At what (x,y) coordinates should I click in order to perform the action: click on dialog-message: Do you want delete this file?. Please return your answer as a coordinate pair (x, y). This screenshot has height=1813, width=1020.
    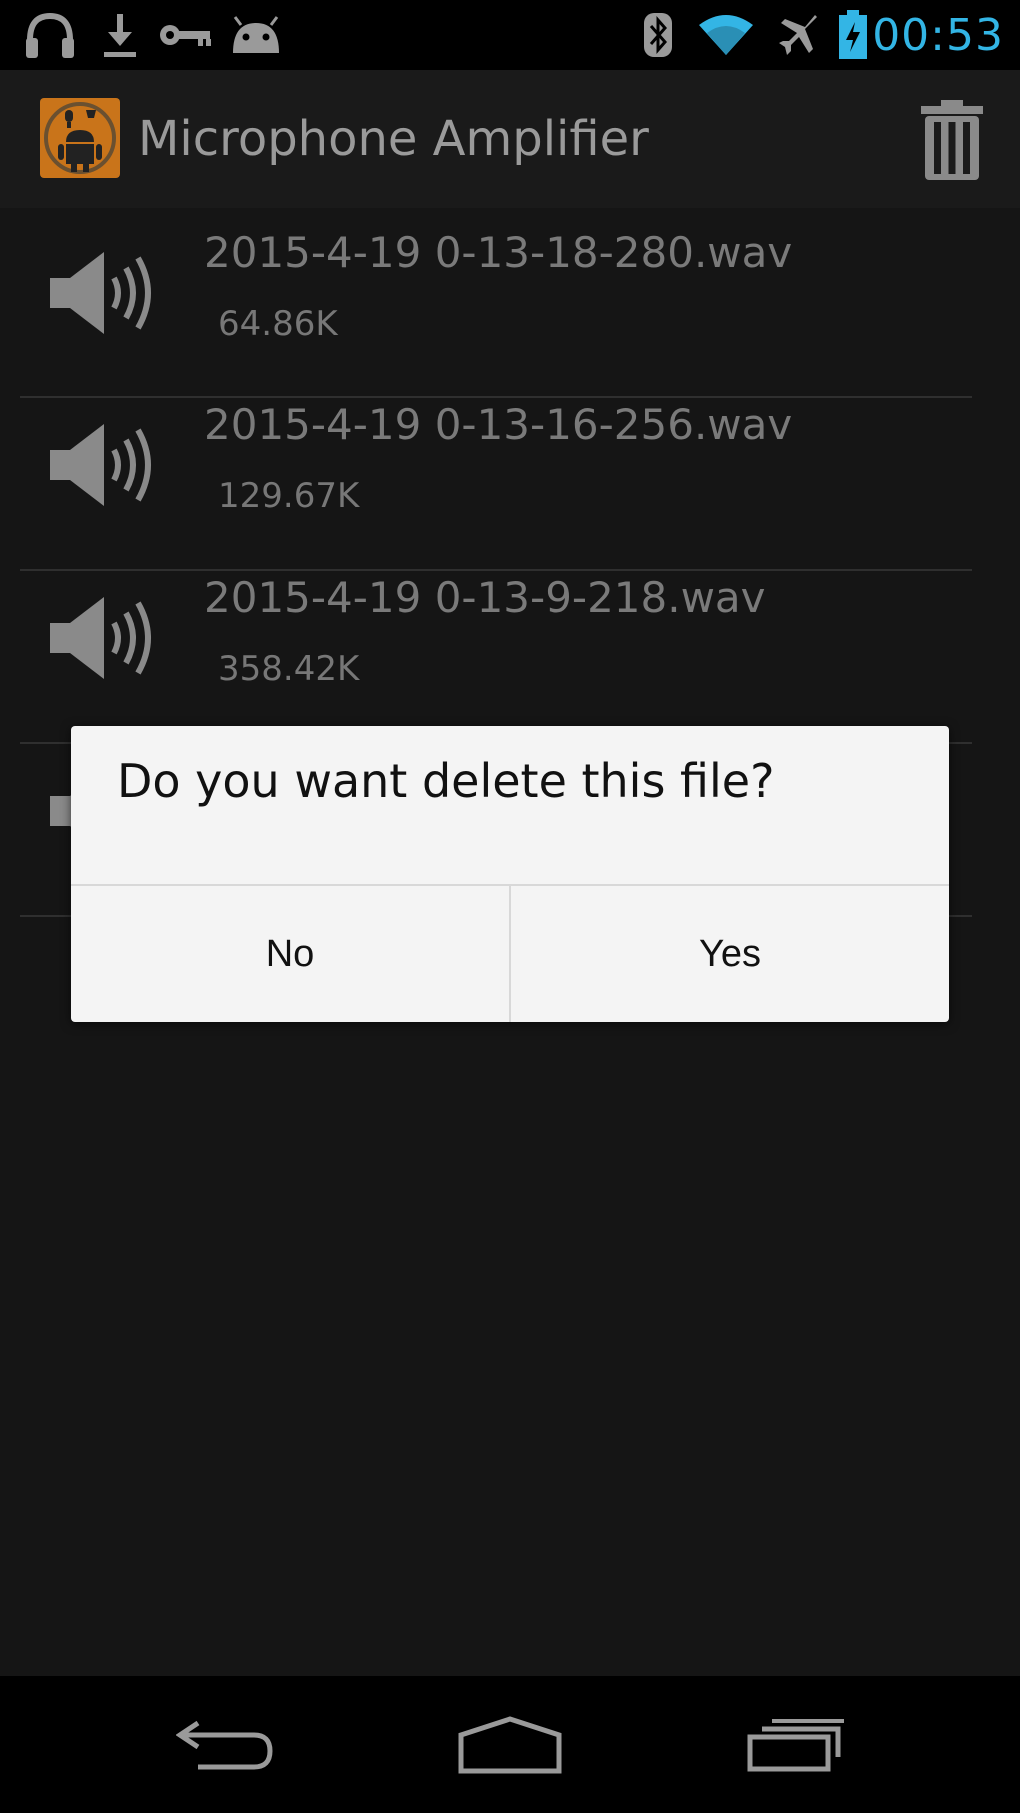
    Looking at the image, I should click on (446, 781).